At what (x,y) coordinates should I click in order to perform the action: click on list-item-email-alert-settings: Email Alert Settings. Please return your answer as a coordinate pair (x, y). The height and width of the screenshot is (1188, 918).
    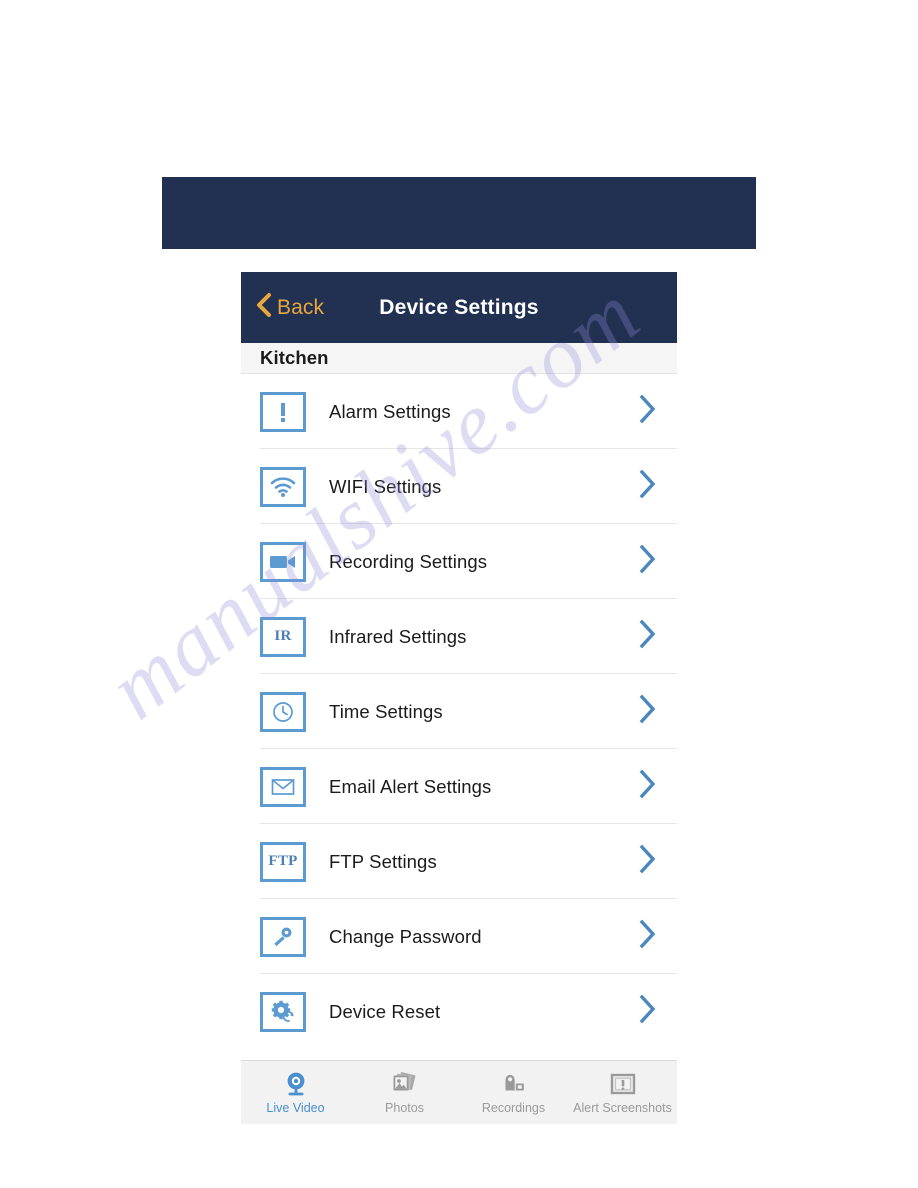
    Looking at the image, I should click on (459, 786).